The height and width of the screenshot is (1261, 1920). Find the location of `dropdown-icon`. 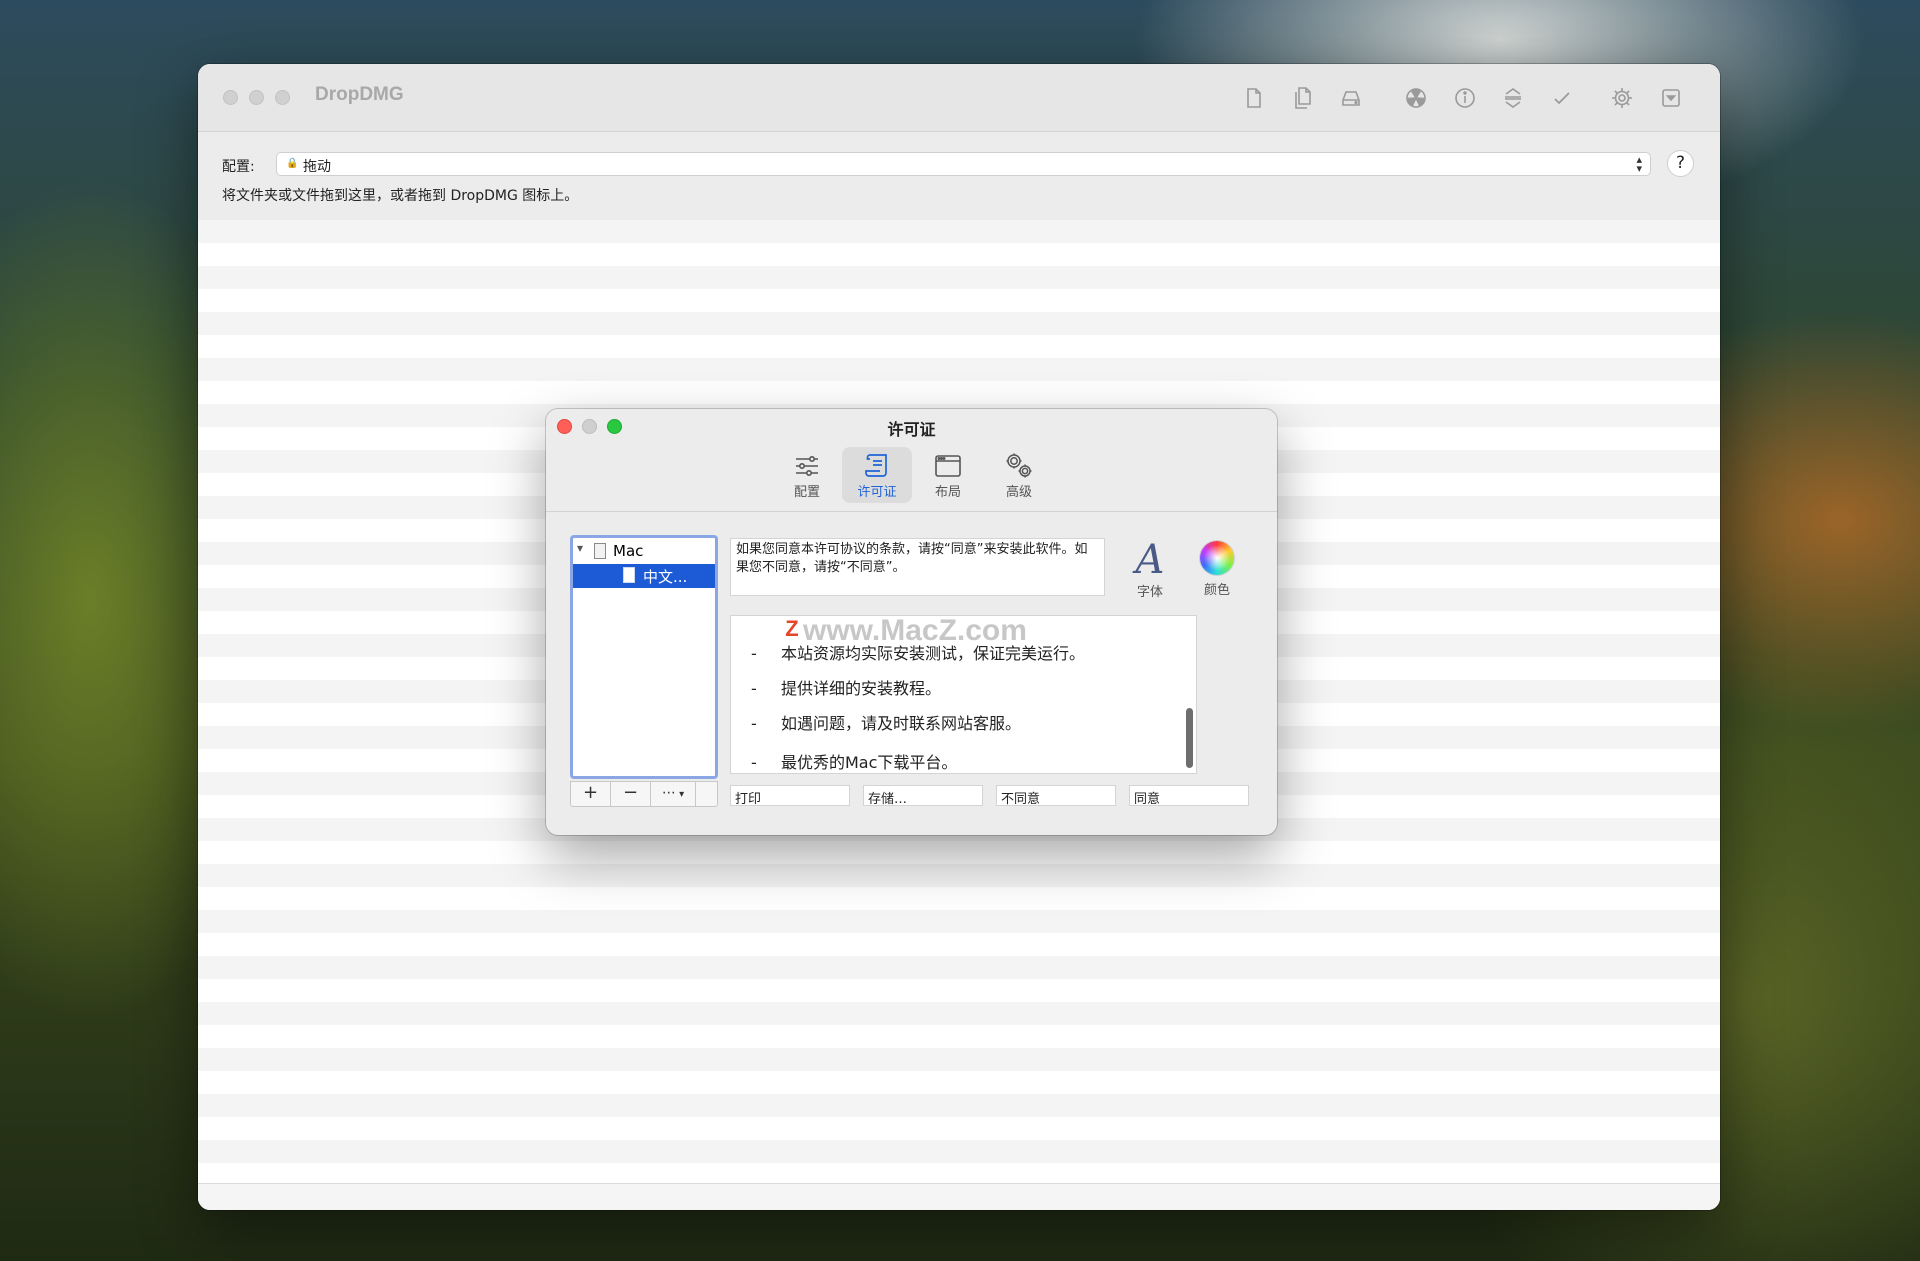

dropdown-icon is located at coordinates (1671, 98).